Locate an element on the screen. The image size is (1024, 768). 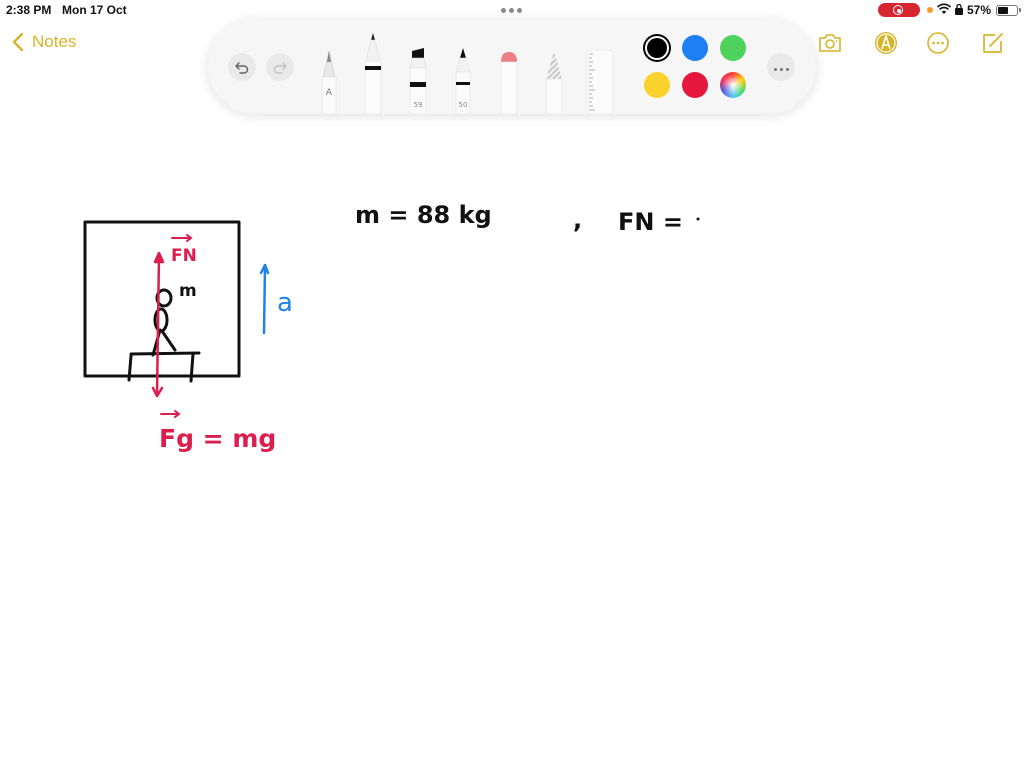
tool-palette: A 59 50 is located at coordinates (512, 66).